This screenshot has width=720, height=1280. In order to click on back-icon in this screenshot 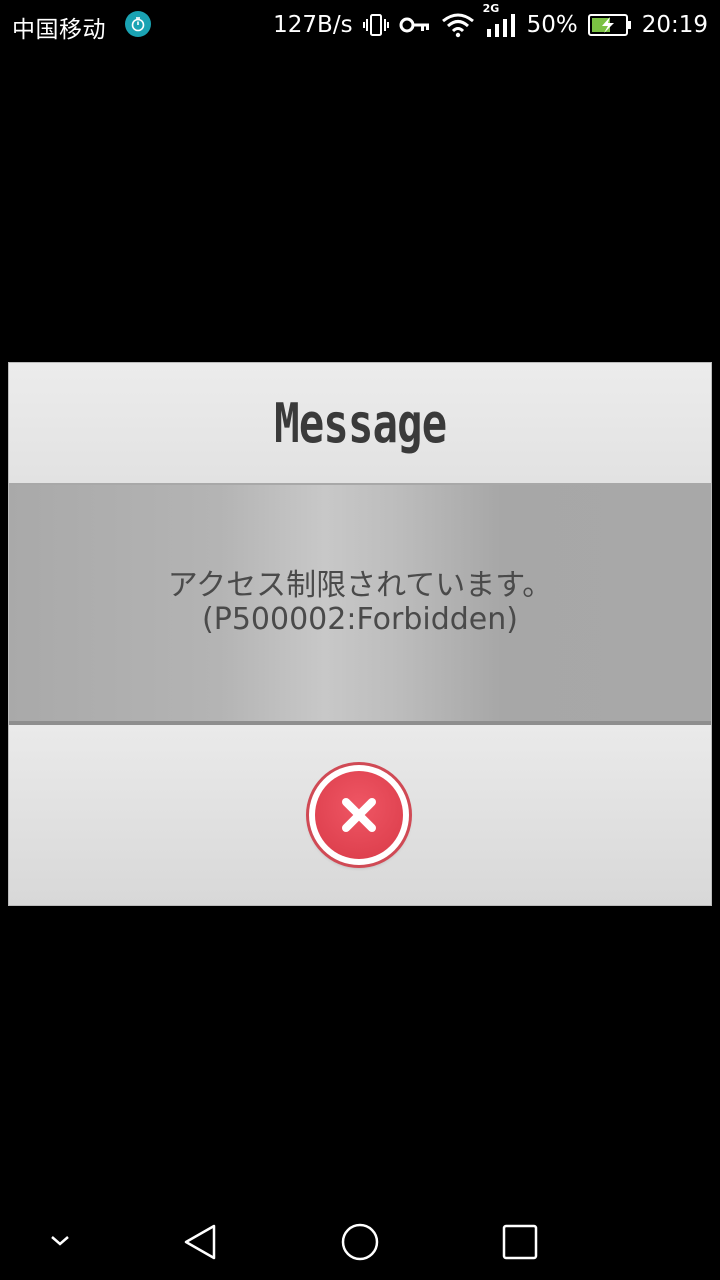, I will do `click(200, 1244)`.